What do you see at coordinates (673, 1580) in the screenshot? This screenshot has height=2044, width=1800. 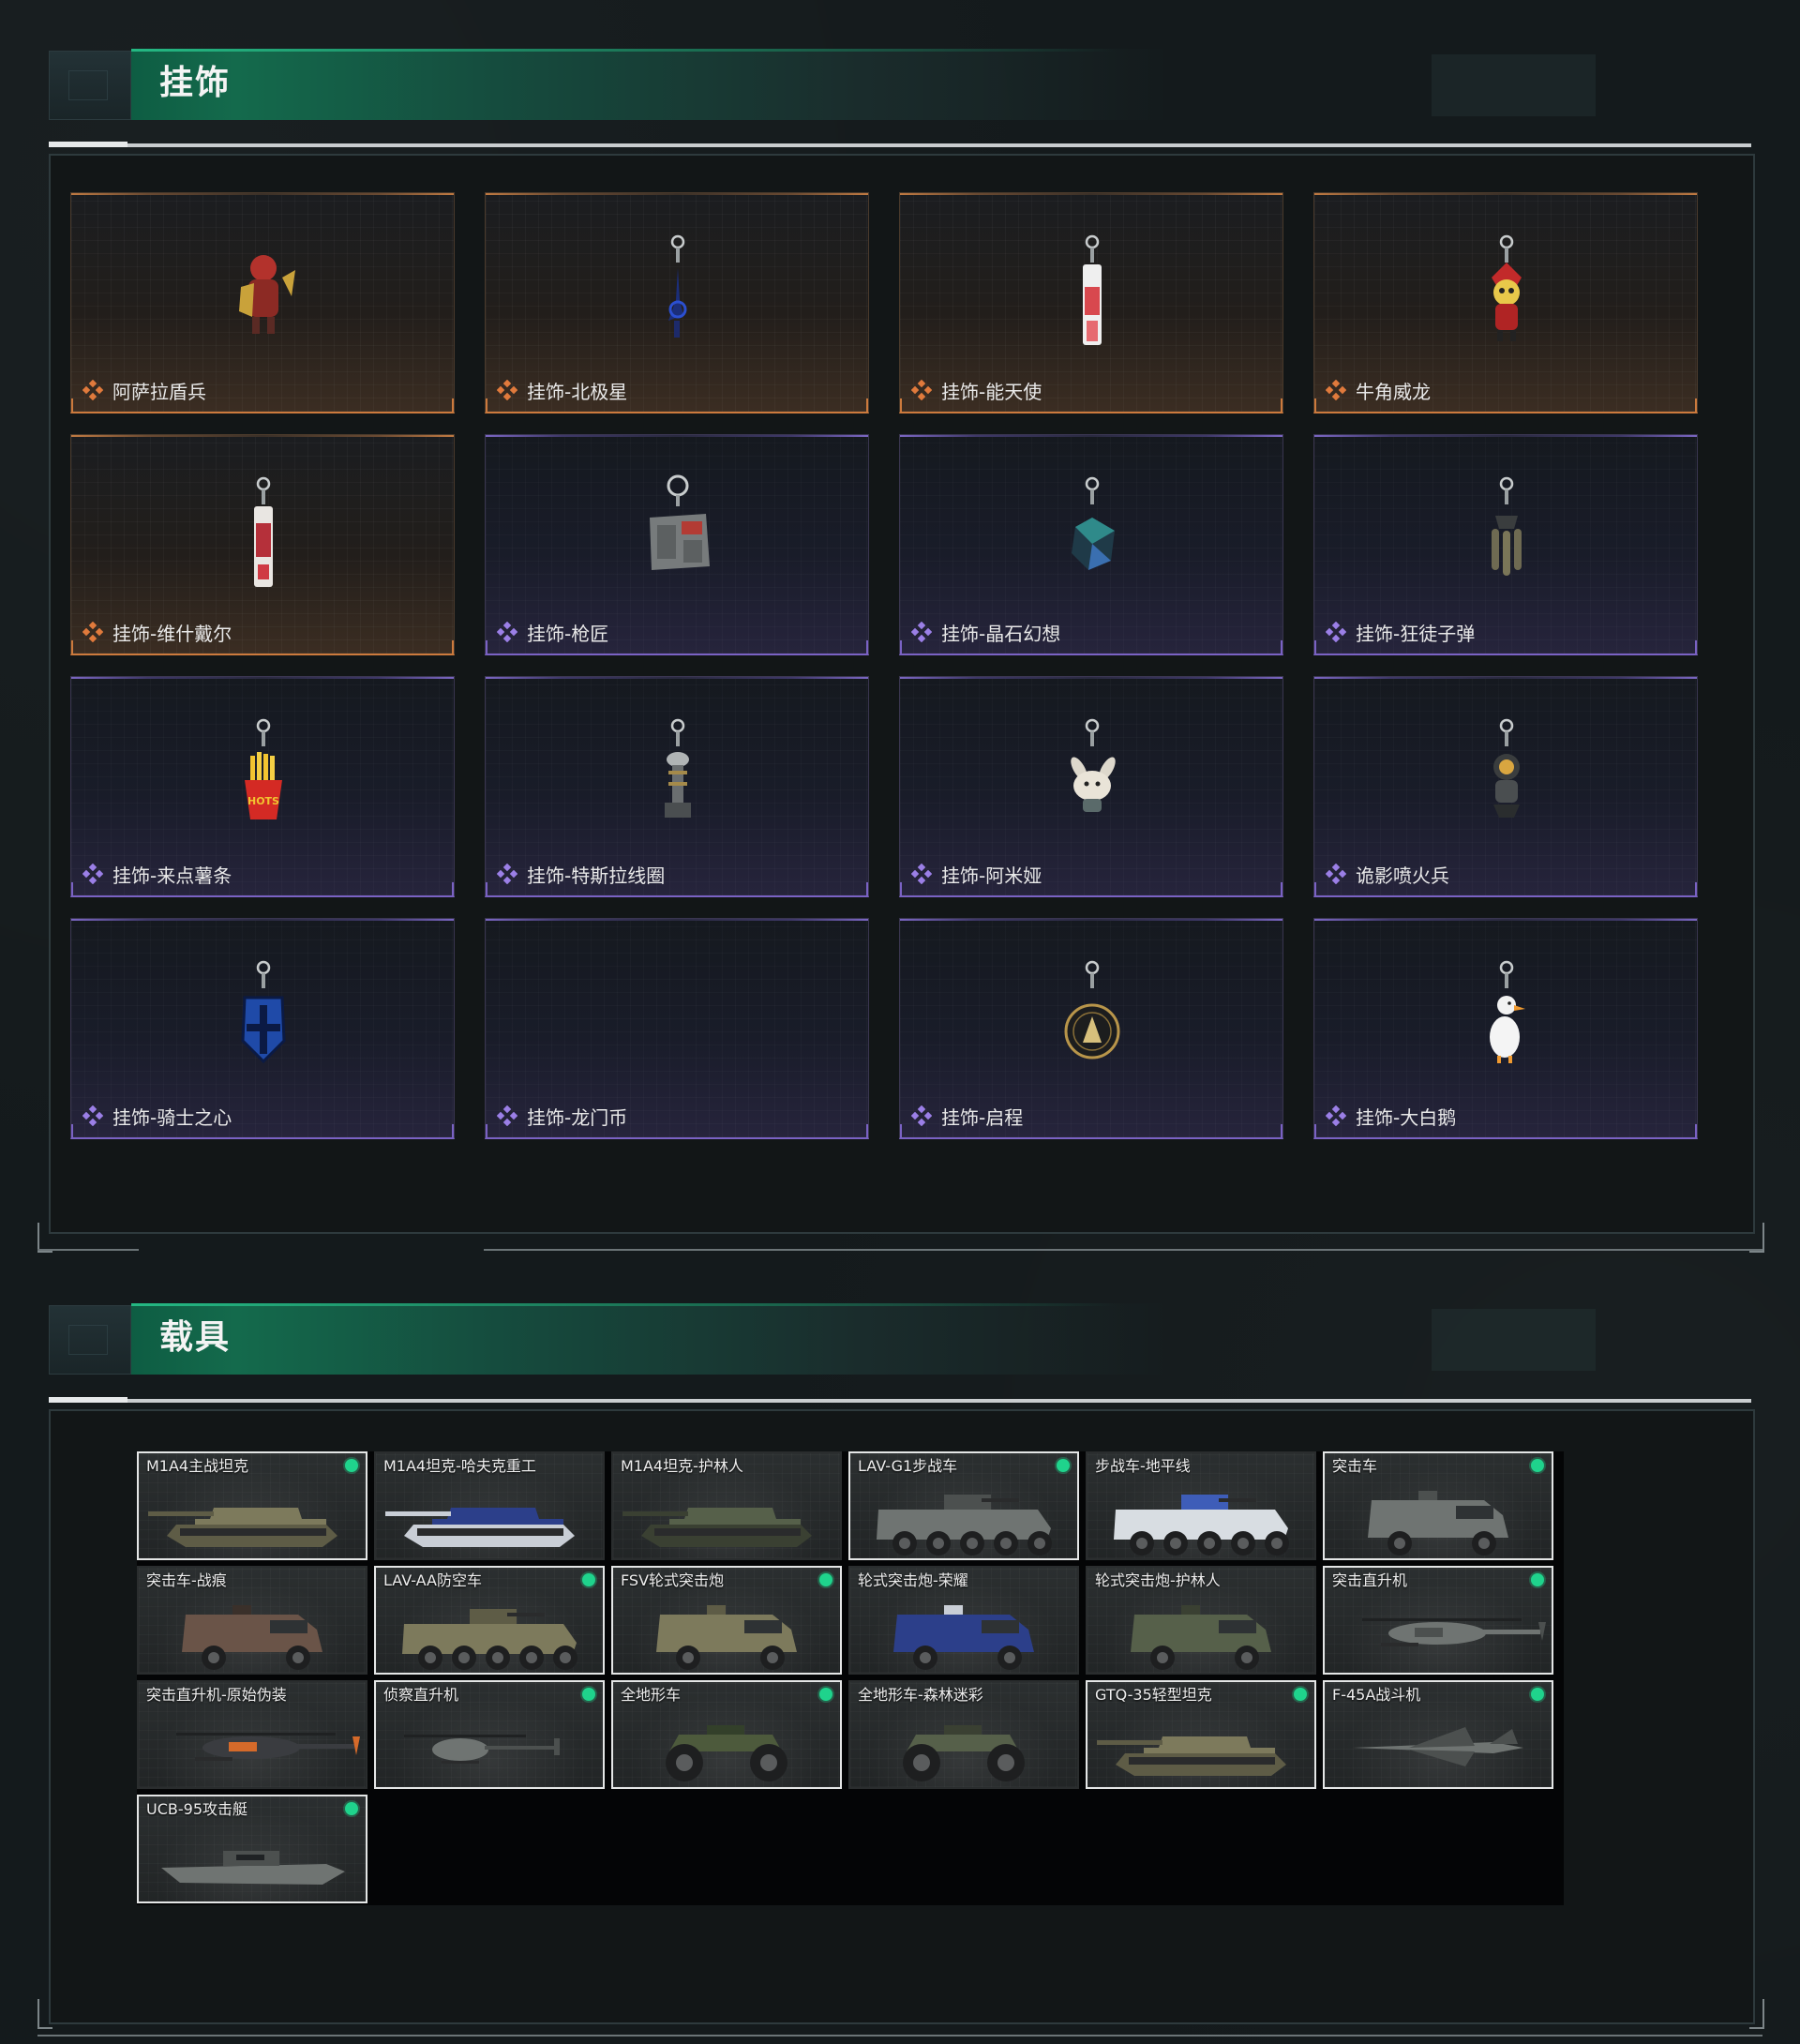 I see `vehicle-name: FSV轮式突击炮` at bounding box center [673, 1580].